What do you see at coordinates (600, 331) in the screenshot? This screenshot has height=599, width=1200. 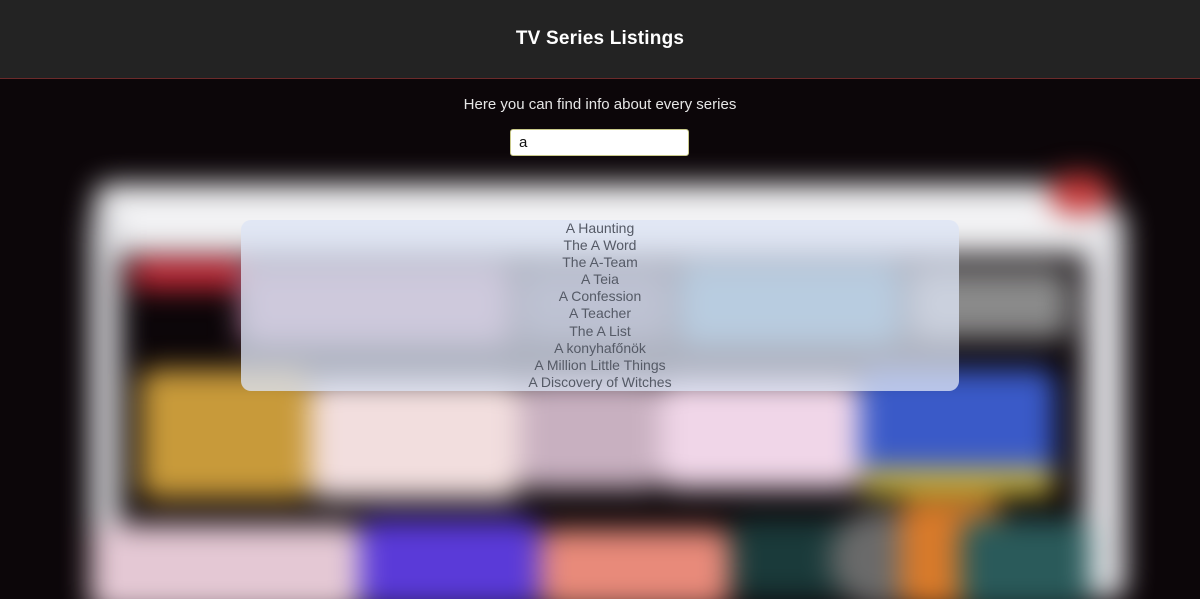 I see `search-result-item: The A List` at bounding box center [600, 331].